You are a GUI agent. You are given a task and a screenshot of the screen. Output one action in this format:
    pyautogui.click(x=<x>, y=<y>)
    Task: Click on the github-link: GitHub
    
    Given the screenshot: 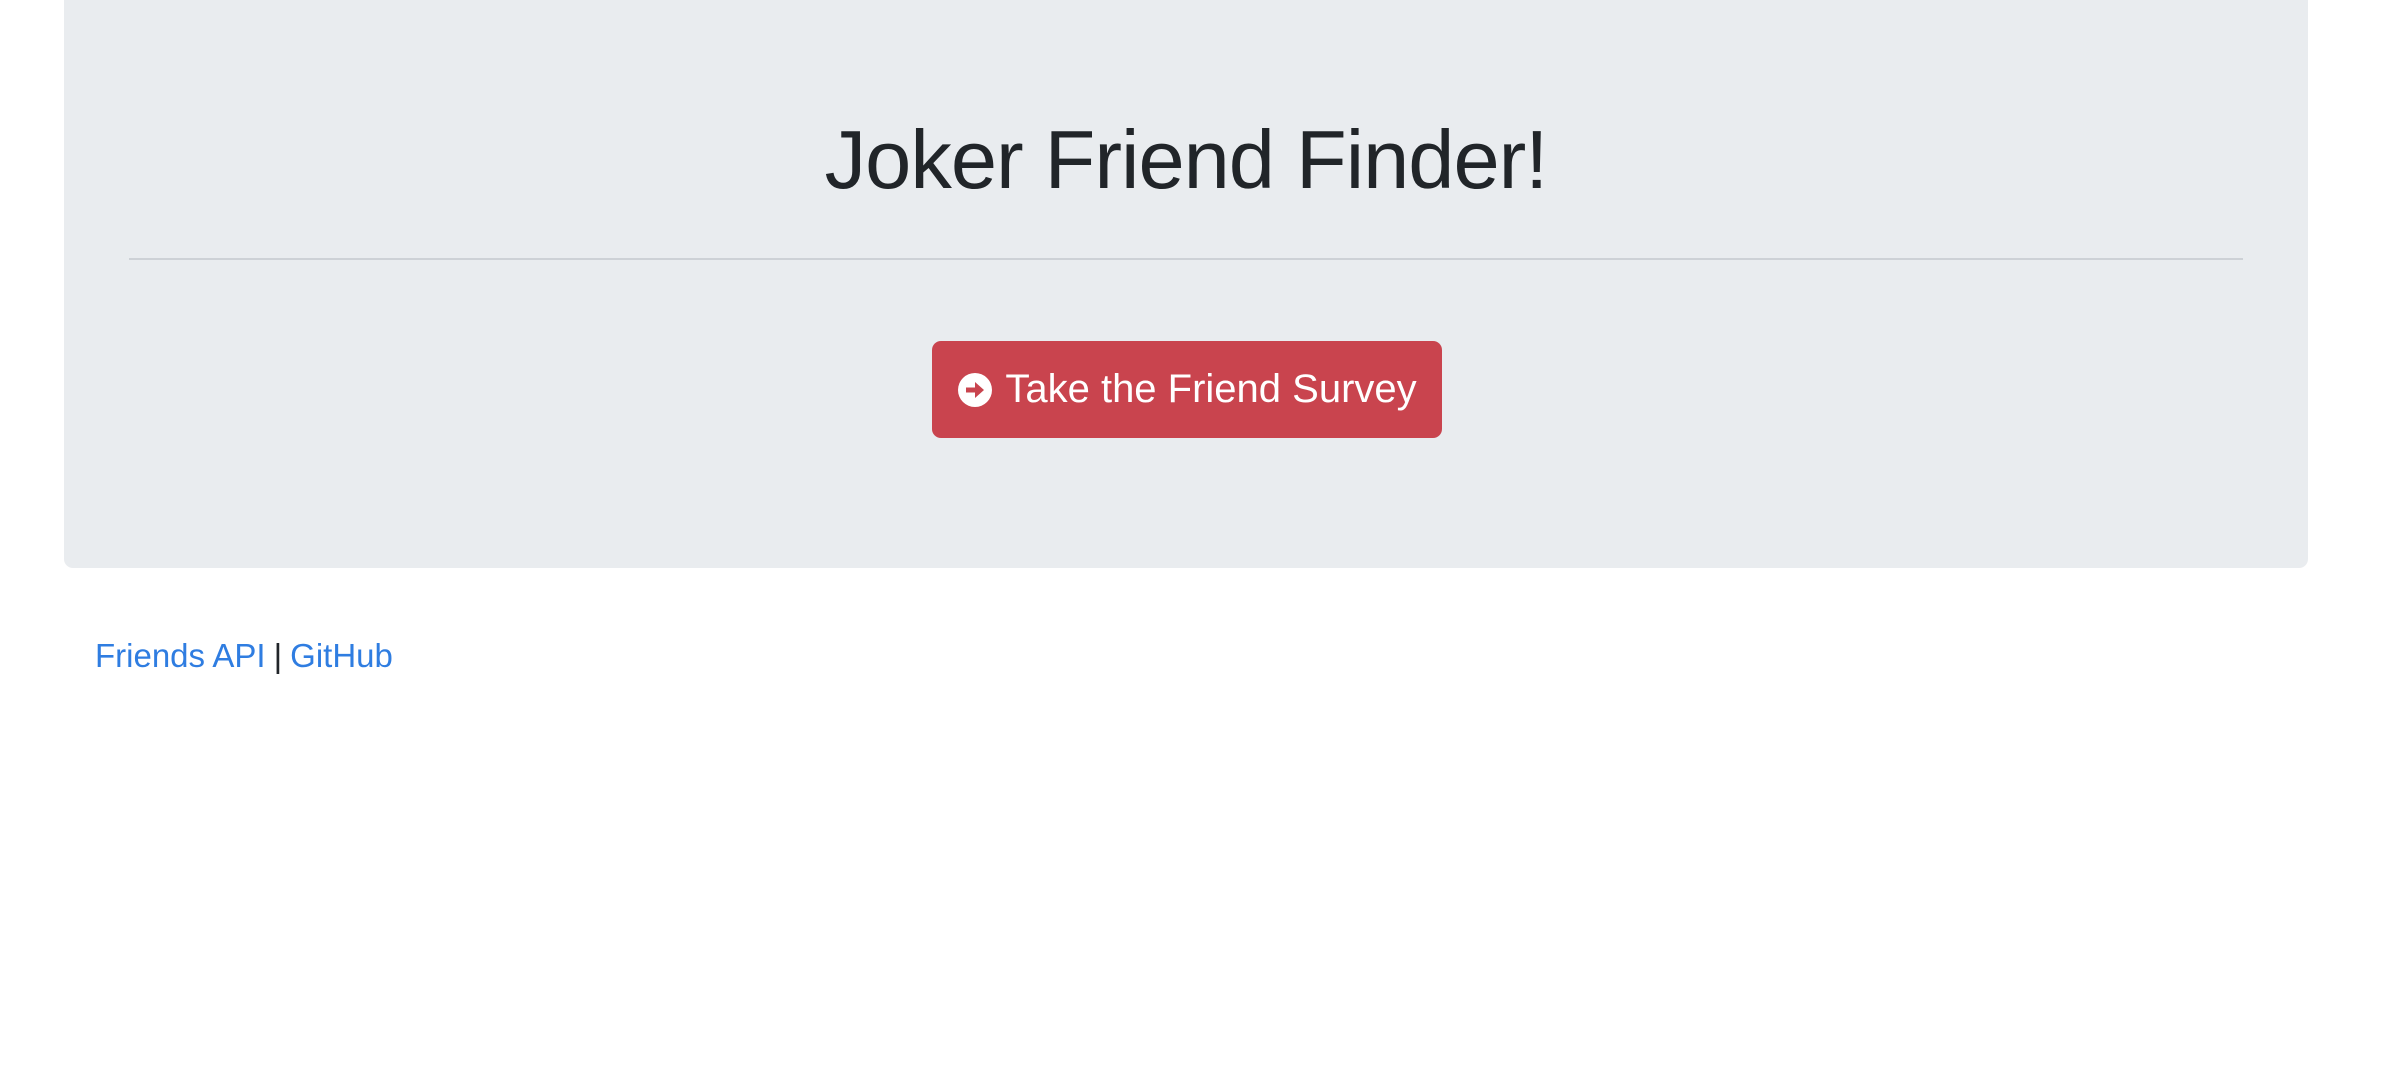 What is the action you would take?
    pyautogui.click(x=341, y=655)
    